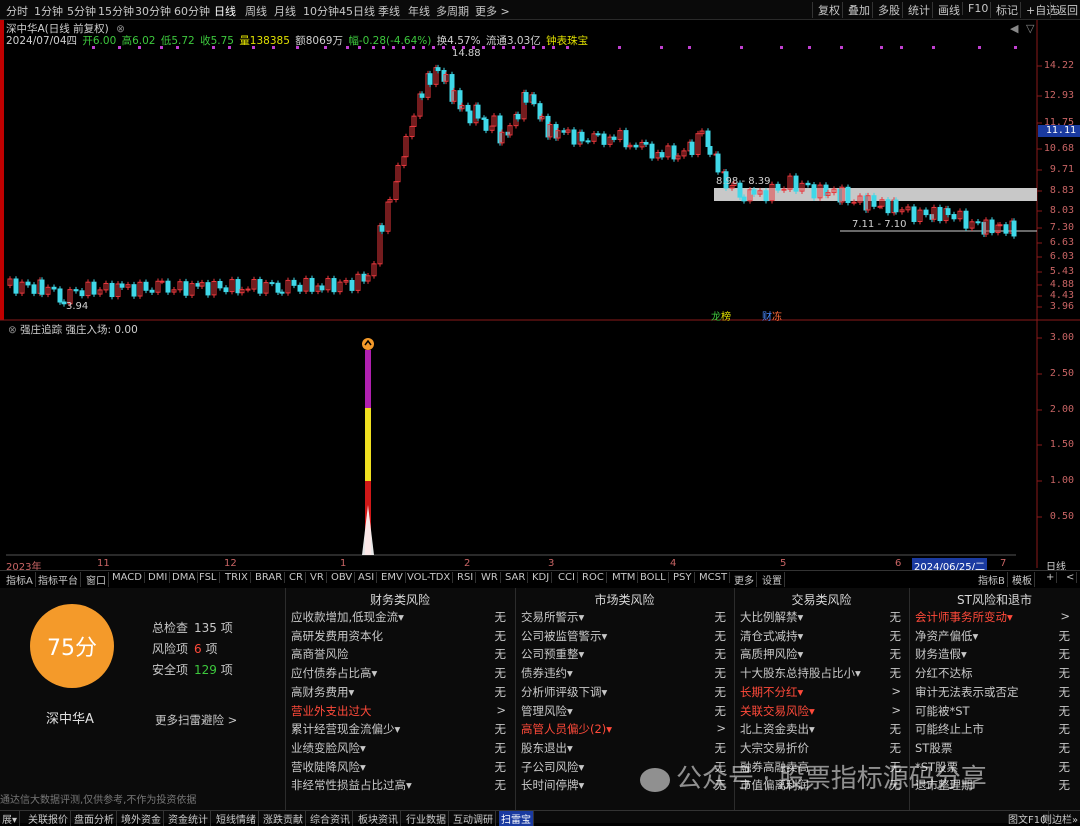 This screenshot has width=1080, height=826. What do you see at coordinates (12, 330) in the screenshot?
I see `indicator-collapse-icon: ⊗` at bounding box center [12, 330].